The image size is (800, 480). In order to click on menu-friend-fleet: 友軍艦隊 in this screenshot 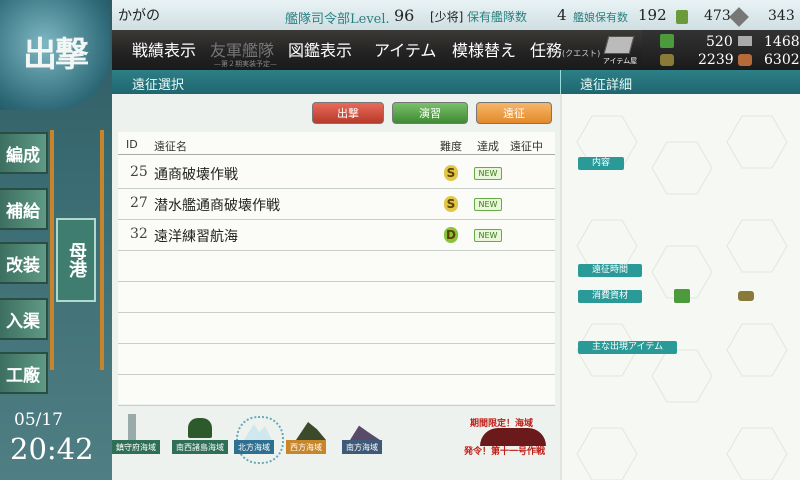, I will do `click(242, 50)`.